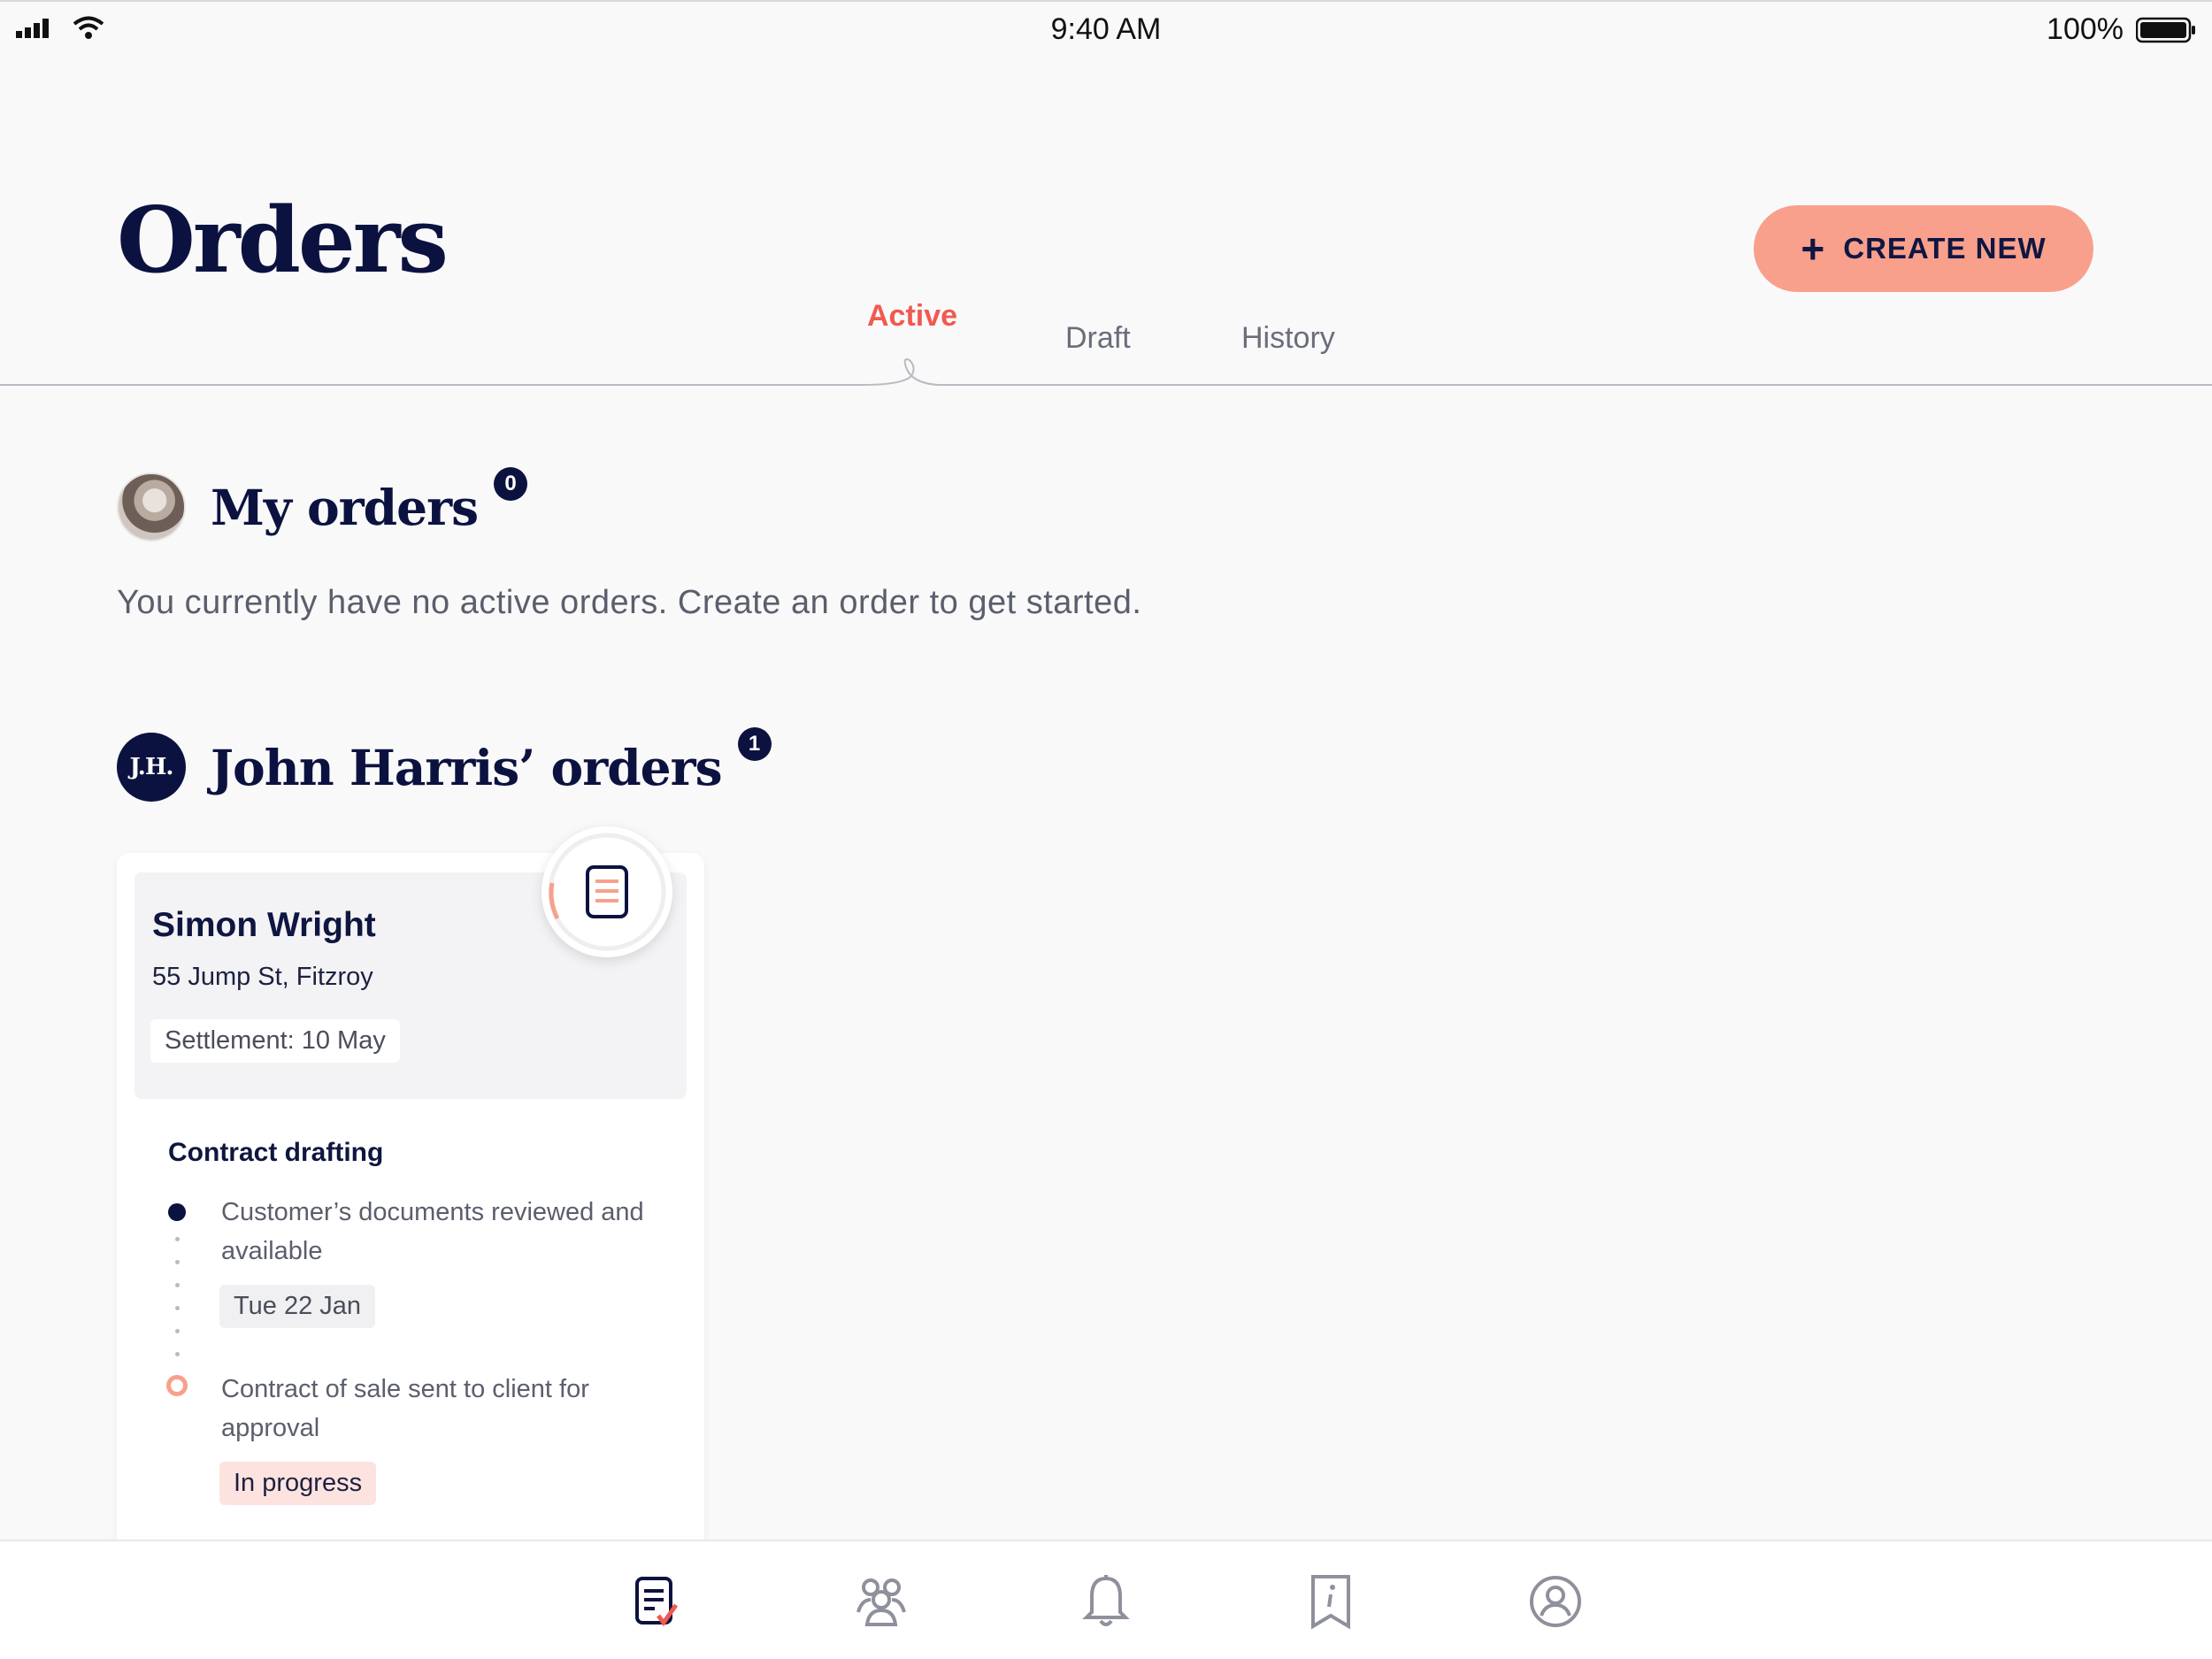 Image resolution: width=2212 pixels, height=1659 pixels. What do you see at coordinates (2086, 29) in the screenshot?
I see `battery-percent: 100%` at bounding box center [2086, 29].